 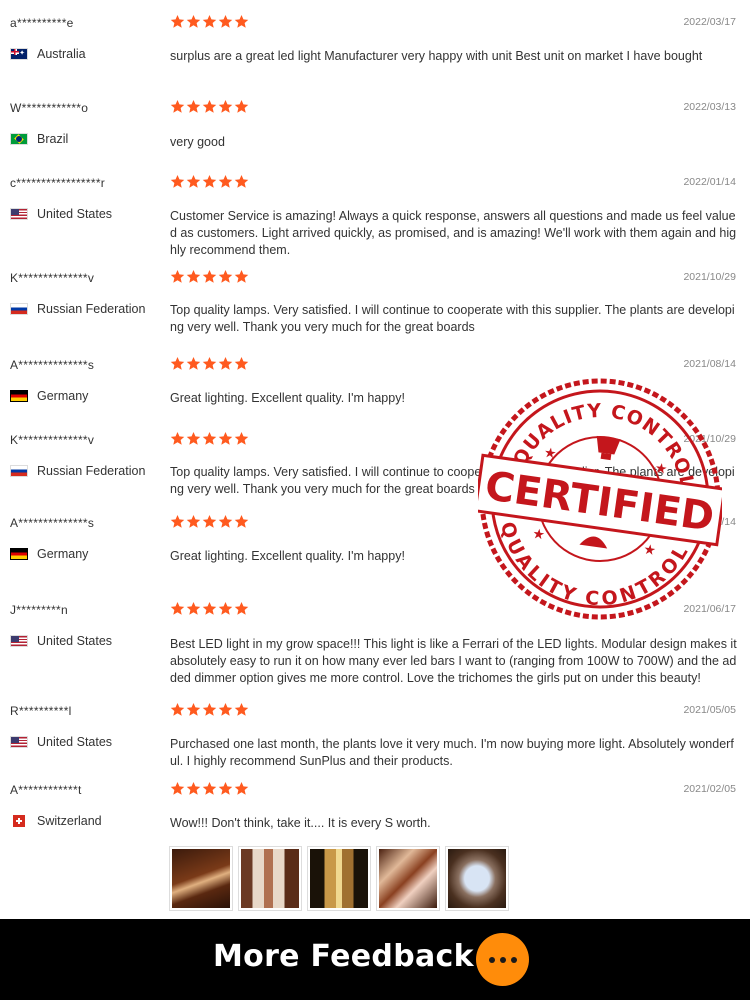 What do you see at coordinates (343, 956) in the screenshot?
I see `more-feedback-label: More Feedback` at bounding box center [343, 956].